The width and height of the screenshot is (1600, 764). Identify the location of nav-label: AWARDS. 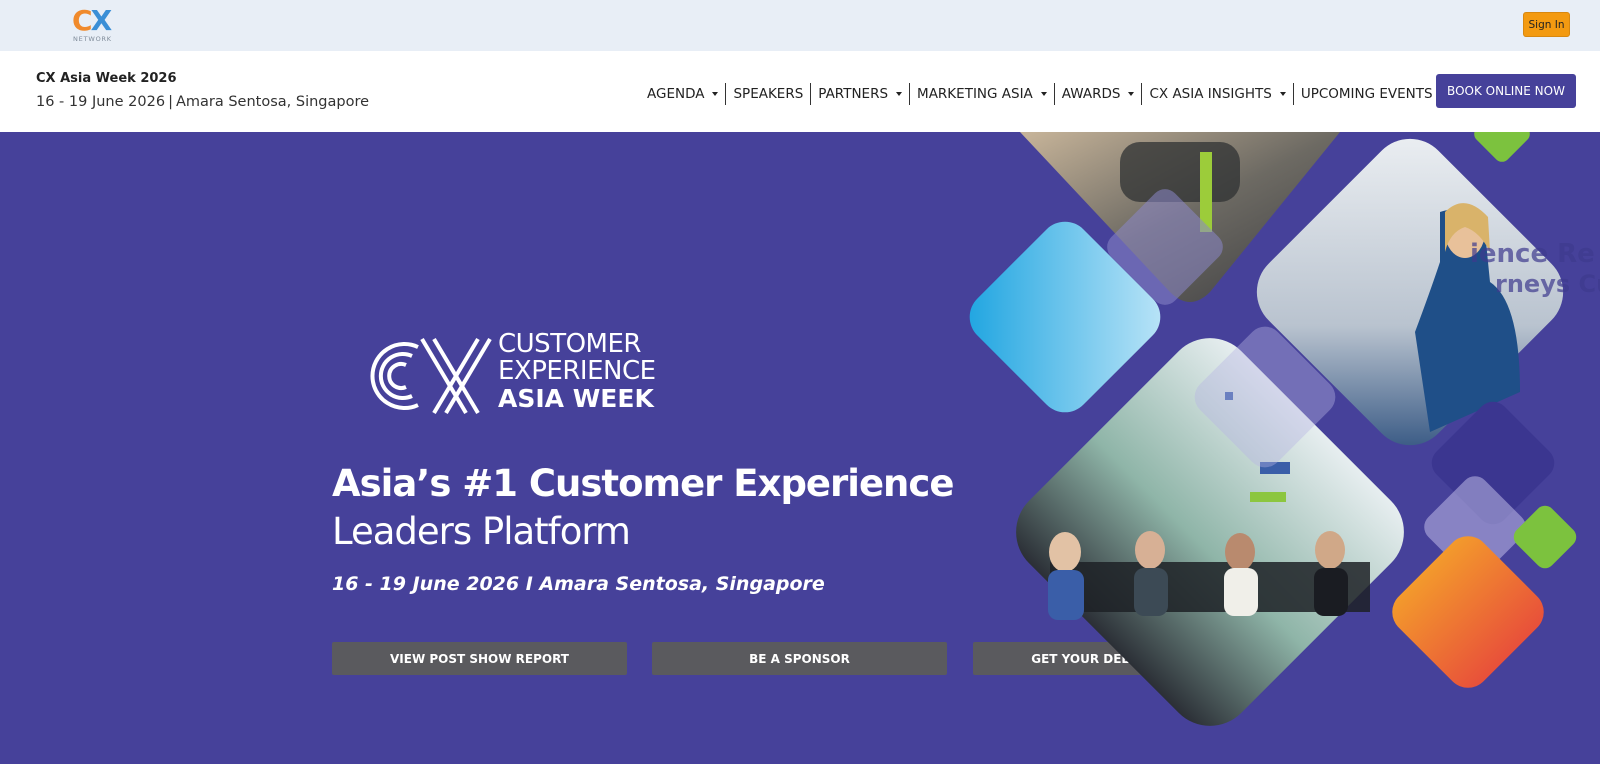
(1091, 94).